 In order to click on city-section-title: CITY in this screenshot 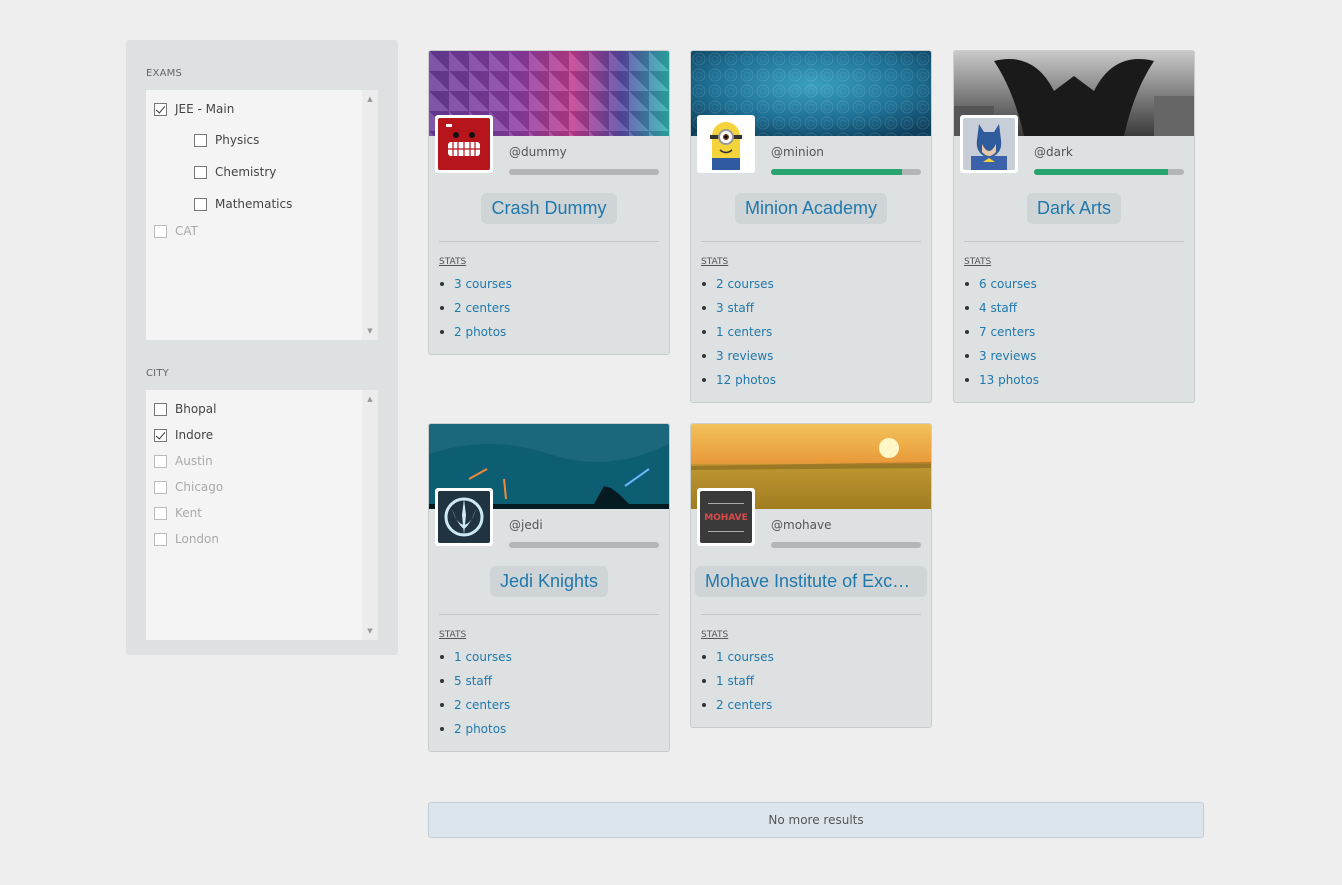, I will do `click(157, 373)`.